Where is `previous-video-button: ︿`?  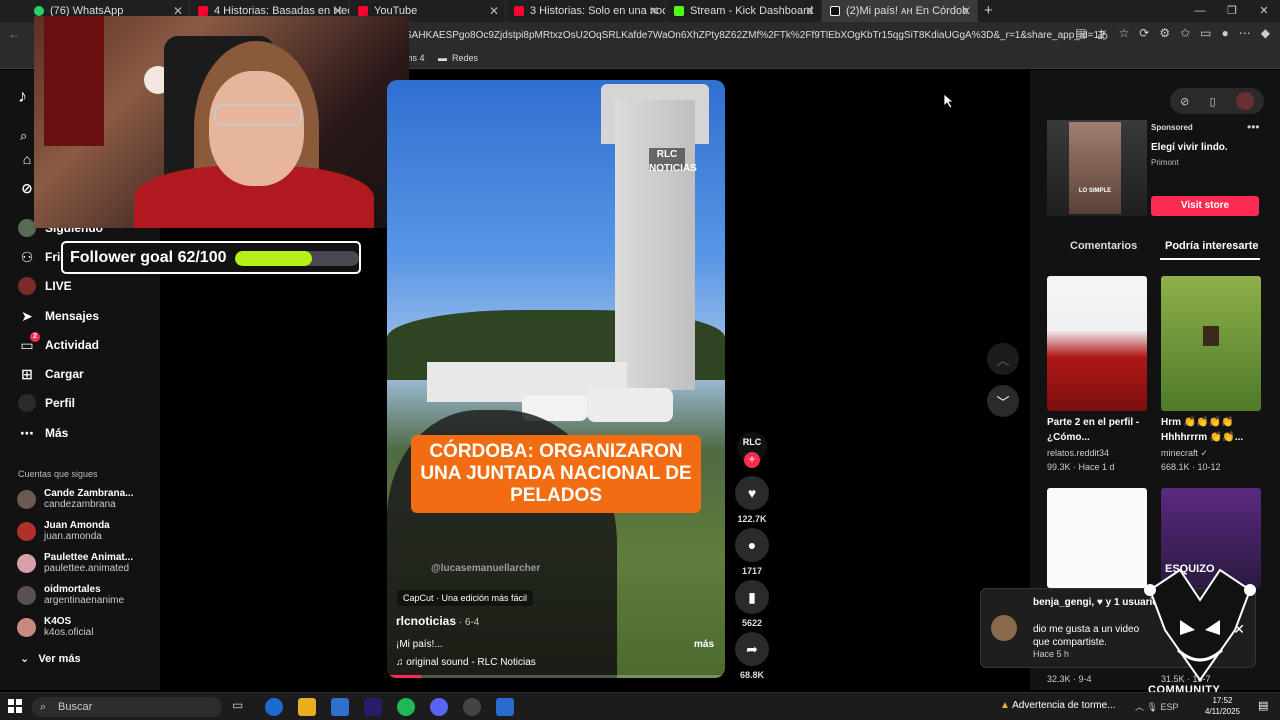
previous-video-button: ︿ is located at coordinates (1003, 359).